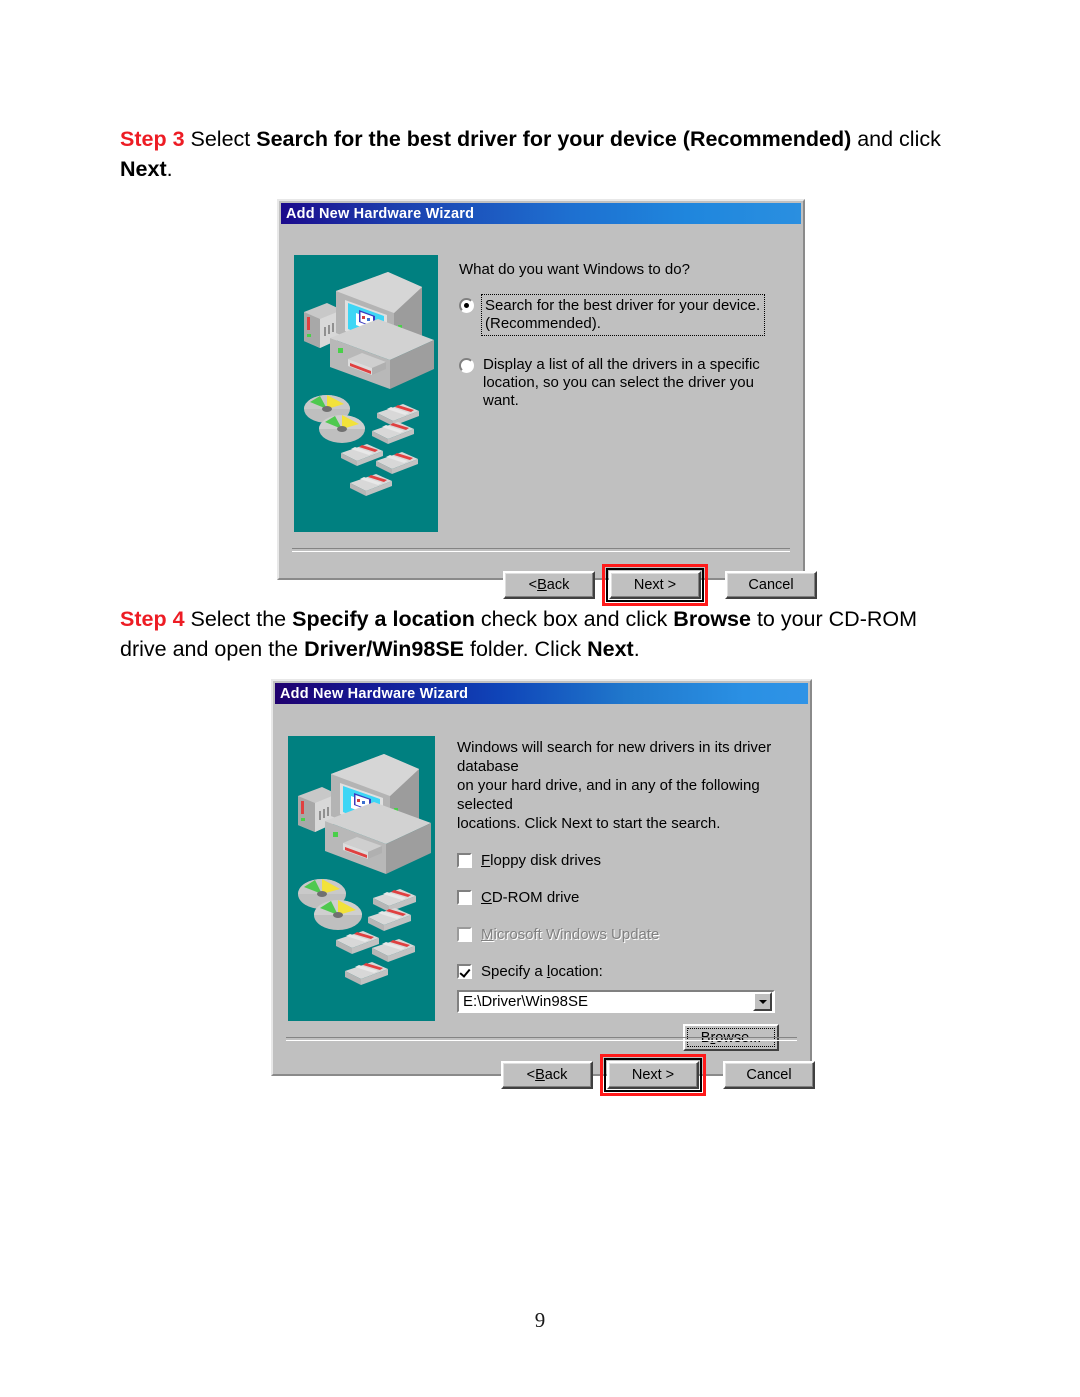  Describe the element at coordinates (143, 169) in the screenshot. I see `step-3-text-4: Next` at that location.